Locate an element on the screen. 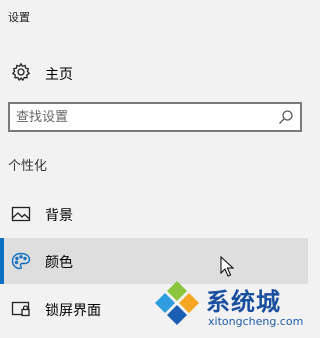 The width and height of the screenshot is (320, 338). nav-item-background: 背景 is located at coordinates (154, 214).